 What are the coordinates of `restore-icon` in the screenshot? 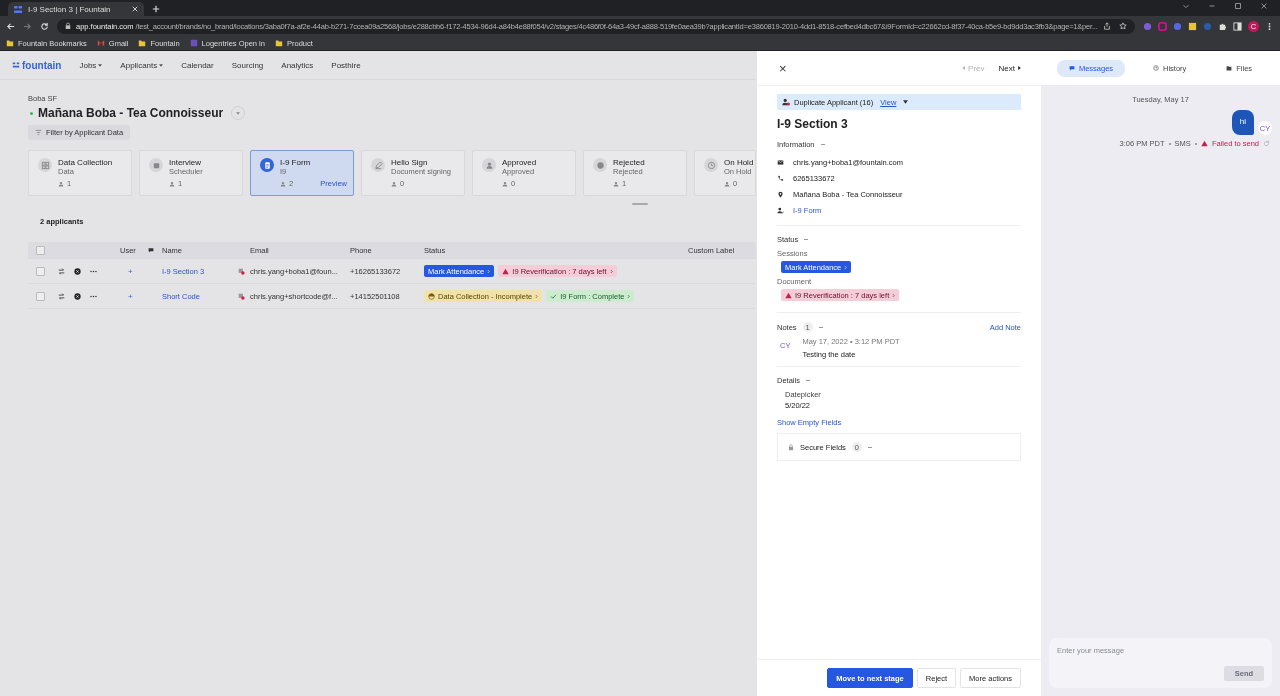 It's located at (1238, 6).